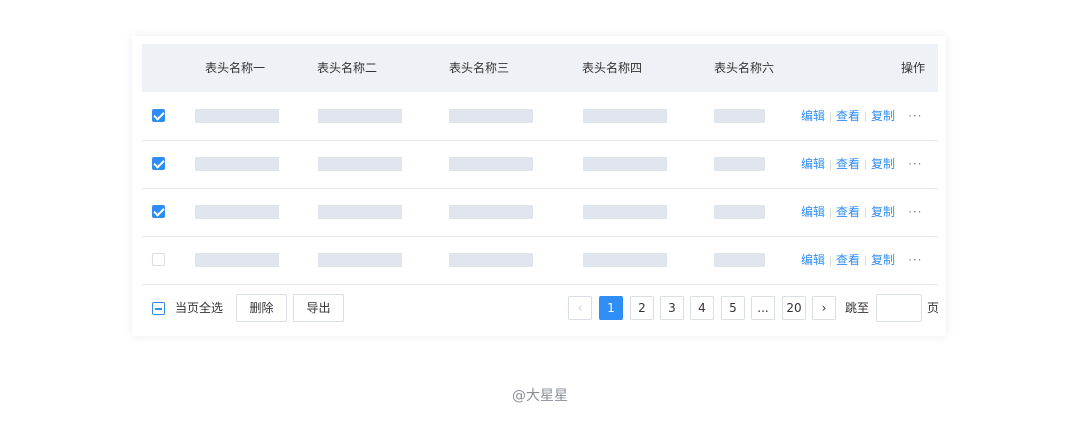  What do you see at coordinates (702, 308) in the screenshot?
I see `page-button: 4` at bounding box center [702, 308].